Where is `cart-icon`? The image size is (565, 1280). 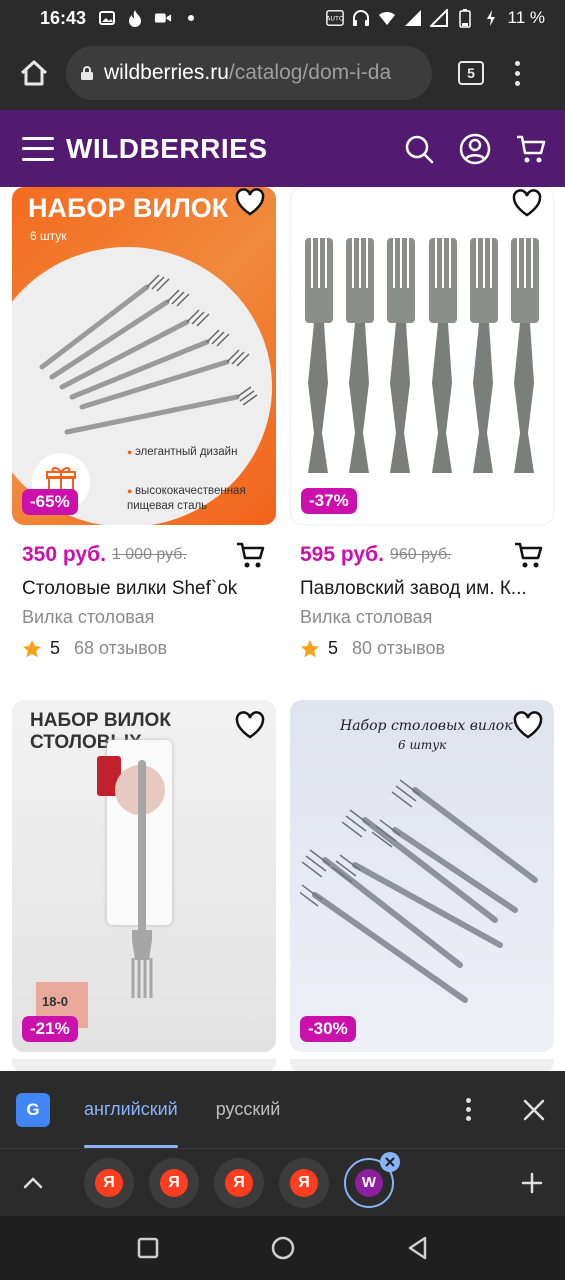
cart-icon is located at coordinates (531, 149).